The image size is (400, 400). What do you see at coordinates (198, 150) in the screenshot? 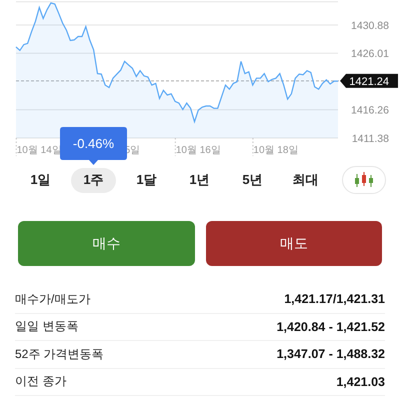
I see `axis-label: 10월 16일` at bounding box center [198, 150].